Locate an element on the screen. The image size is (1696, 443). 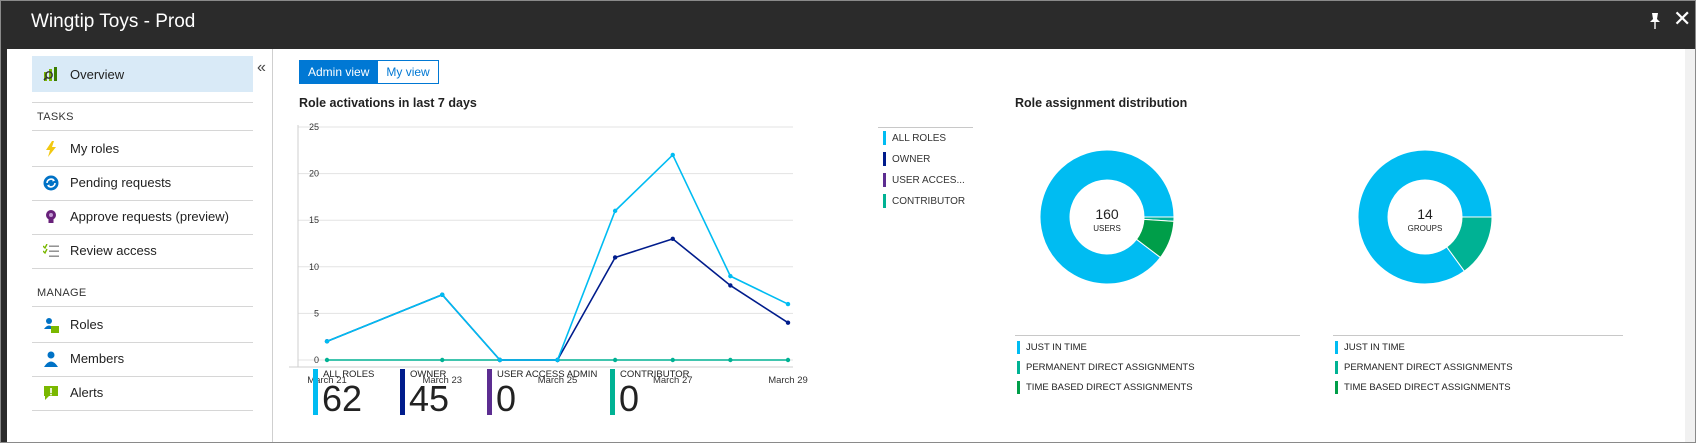
distribution-title: Role assignment distribution is located at coordinates (1101, 103).